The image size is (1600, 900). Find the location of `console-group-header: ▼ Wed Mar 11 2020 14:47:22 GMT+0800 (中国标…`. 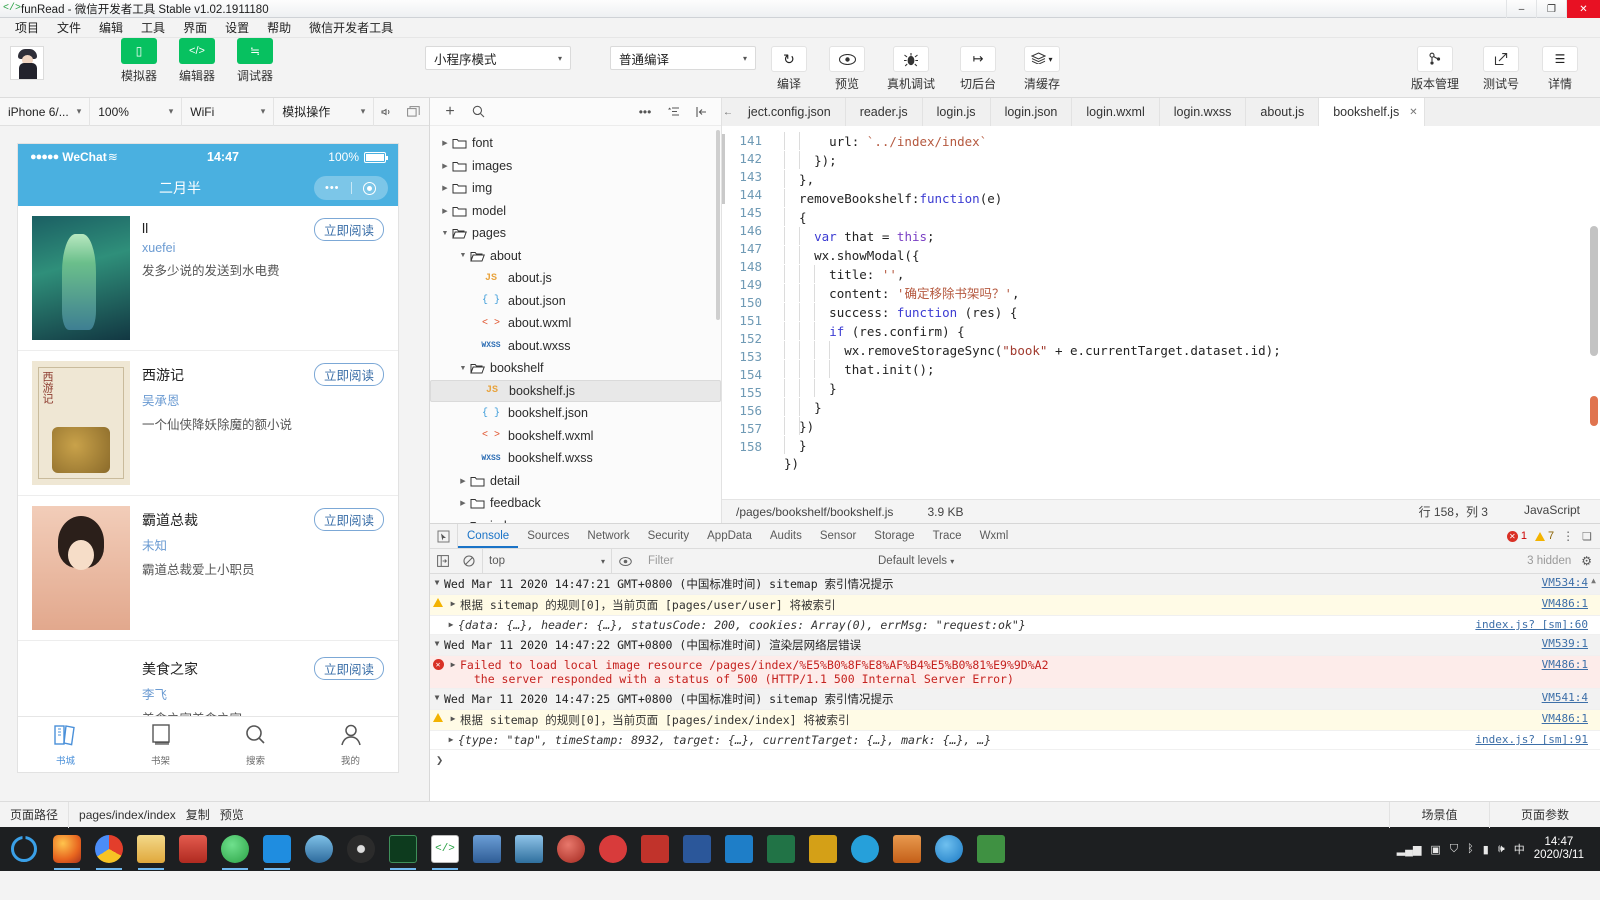

console-group-header: ▼ Wed Mar 11 2020 14:47:22 GMT+0800 (中国标… is located at coordinates (1015, 645).